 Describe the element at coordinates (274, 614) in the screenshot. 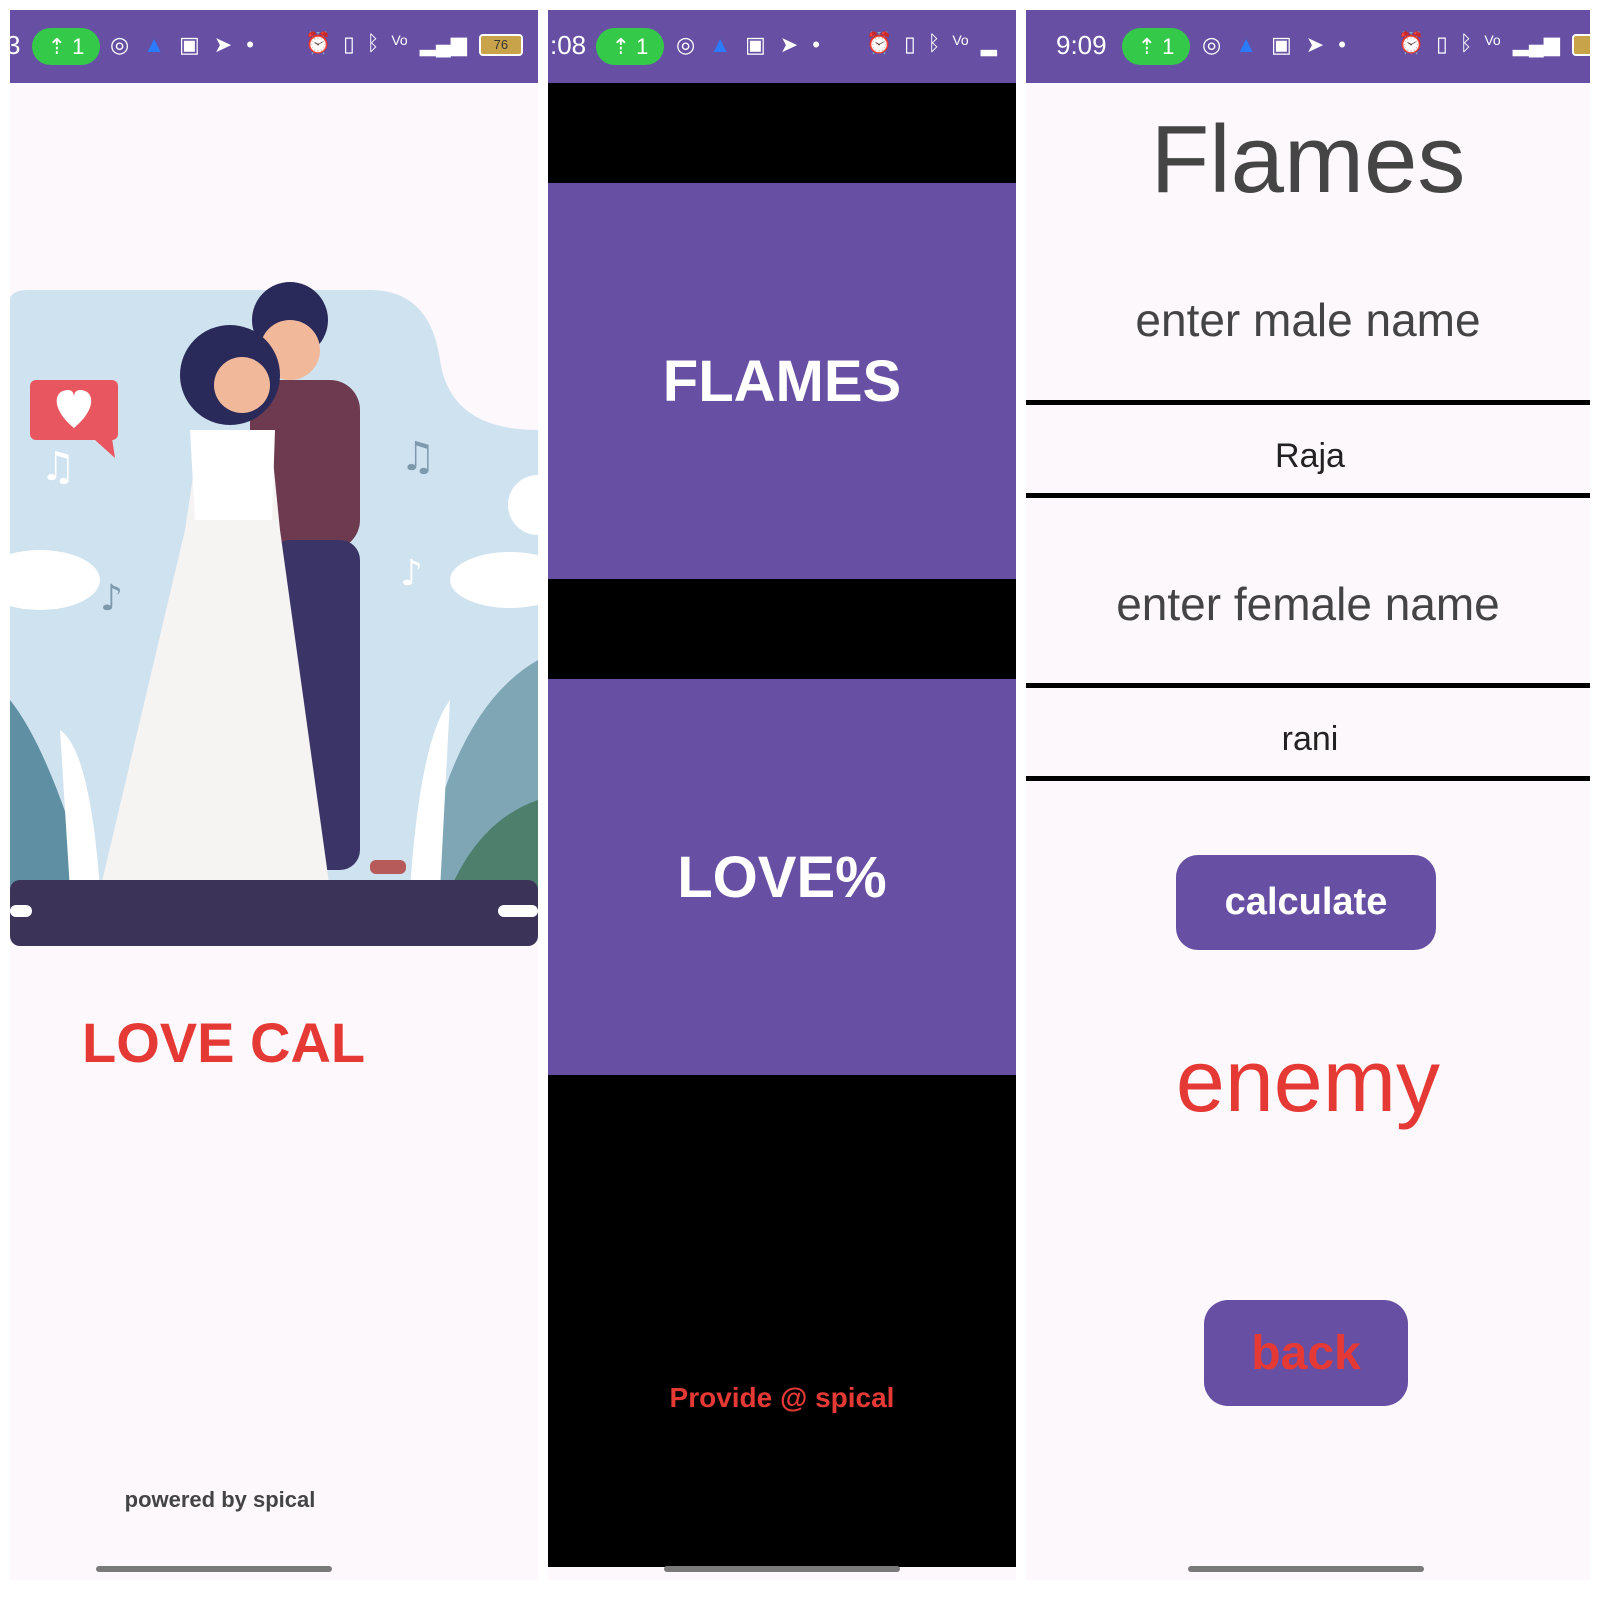

I see `couple-illustration: ♫ ♫ ♪ ♪` at that location.